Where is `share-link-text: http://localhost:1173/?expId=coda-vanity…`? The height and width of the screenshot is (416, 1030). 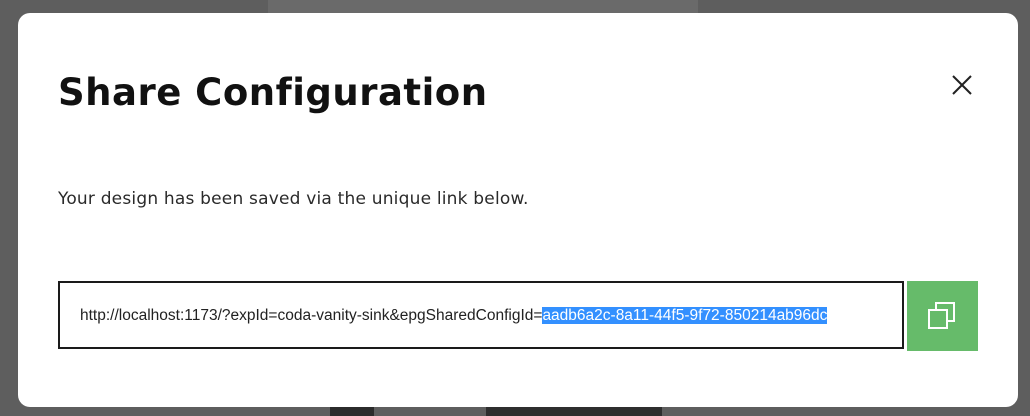
share-link-text: http://localhost:1173/?expId=coda-vanity… is located at coordinates (454, 316).